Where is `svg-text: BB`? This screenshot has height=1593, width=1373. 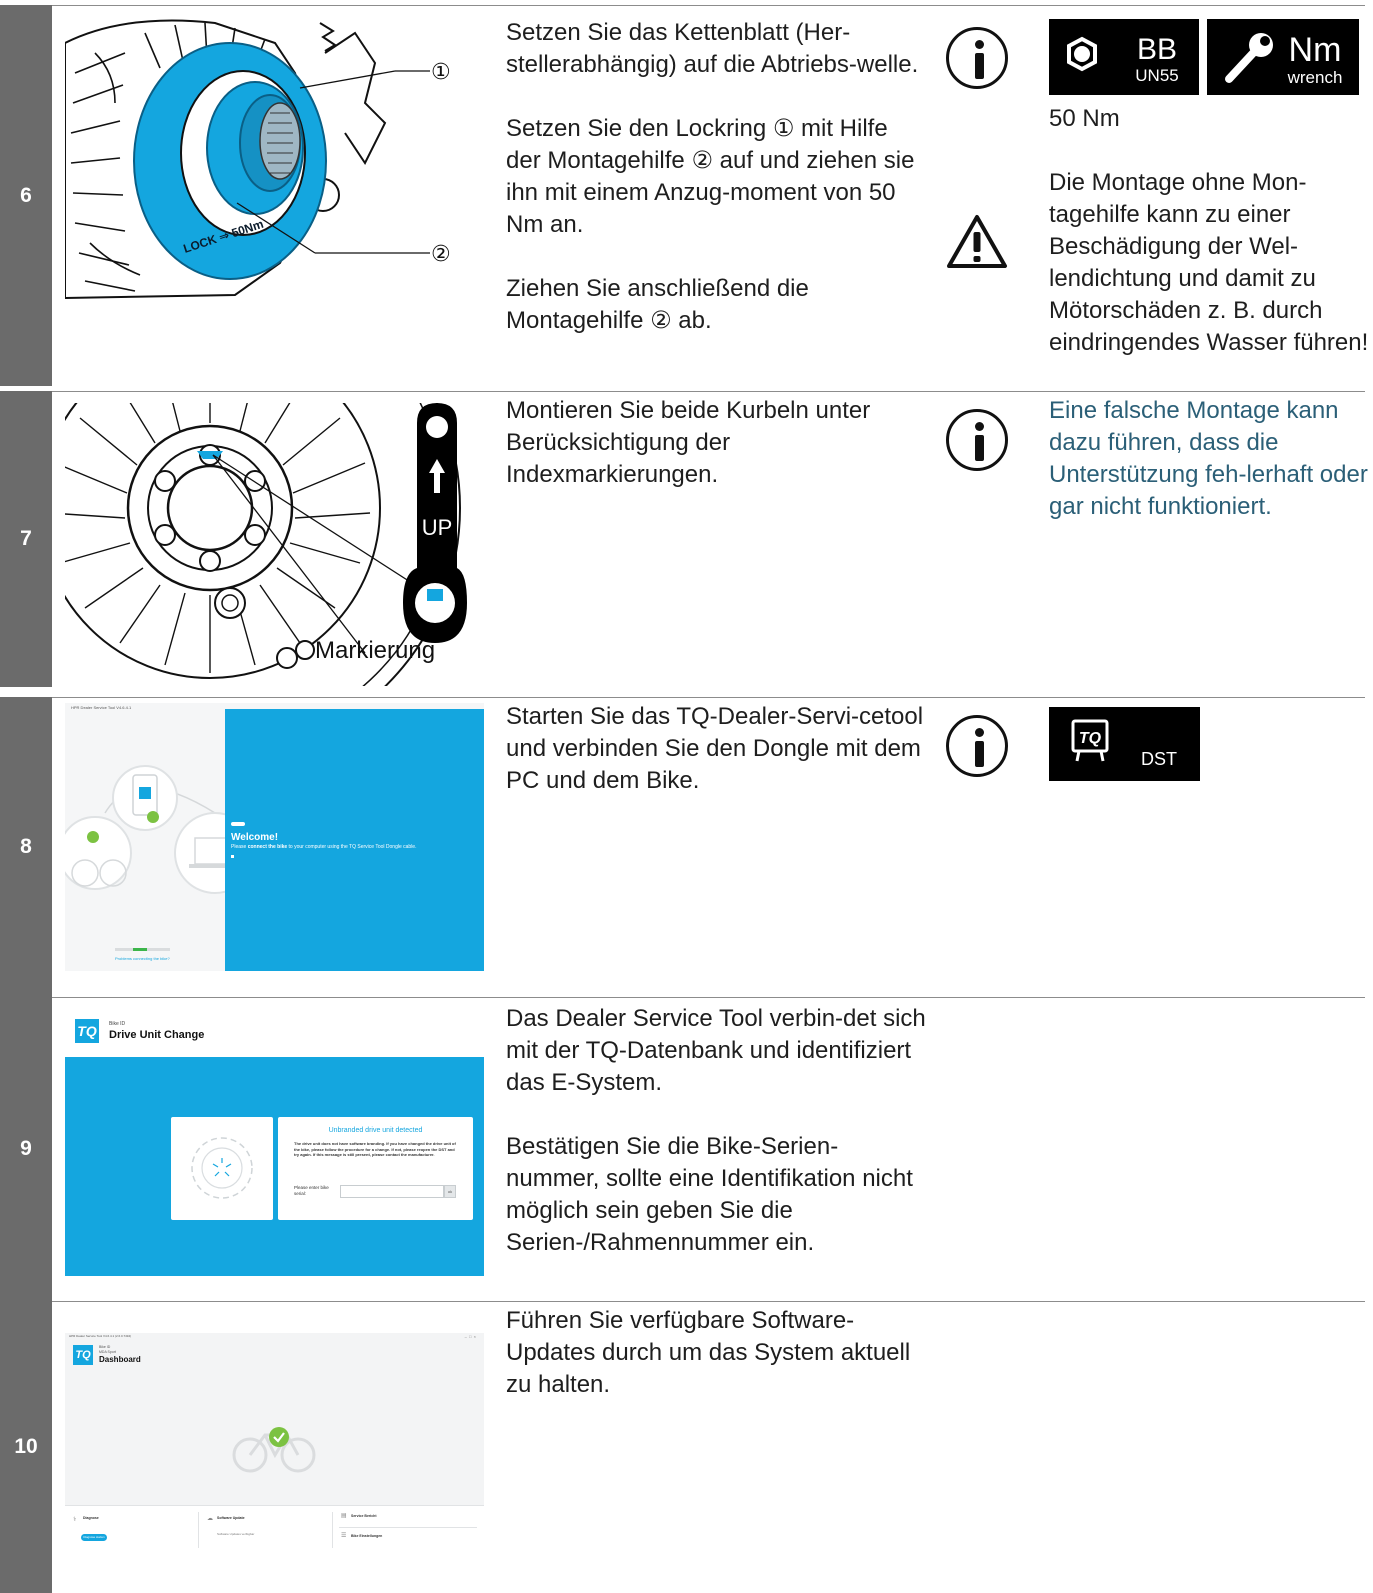
svg-text: BB is located at coordinates (1157, 49).